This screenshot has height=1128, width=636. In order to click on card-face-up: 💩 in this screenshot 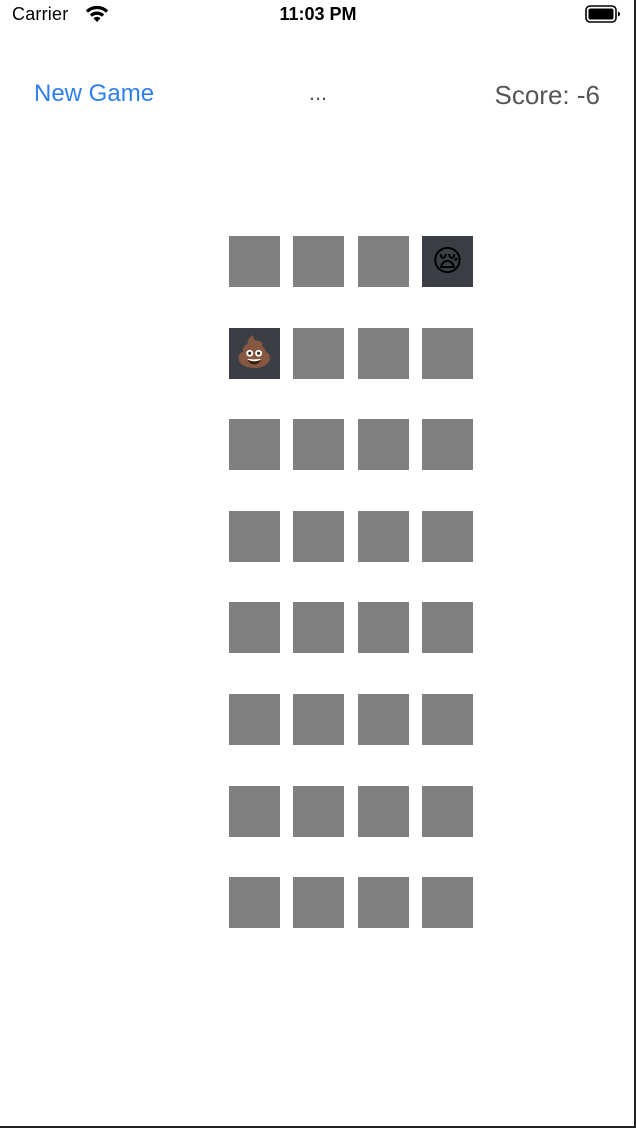, I will do `click(254, 353)`.